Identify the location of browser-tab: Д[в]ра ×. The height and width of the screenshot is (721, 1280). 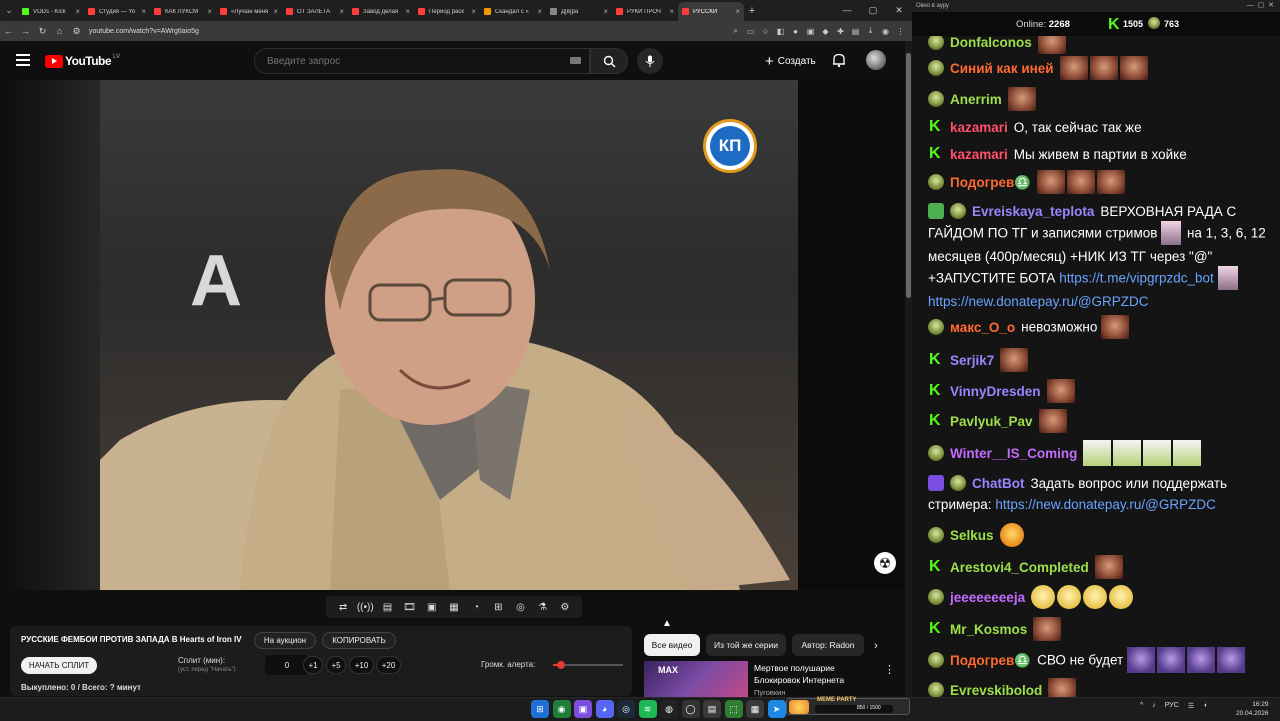
(579, 11).